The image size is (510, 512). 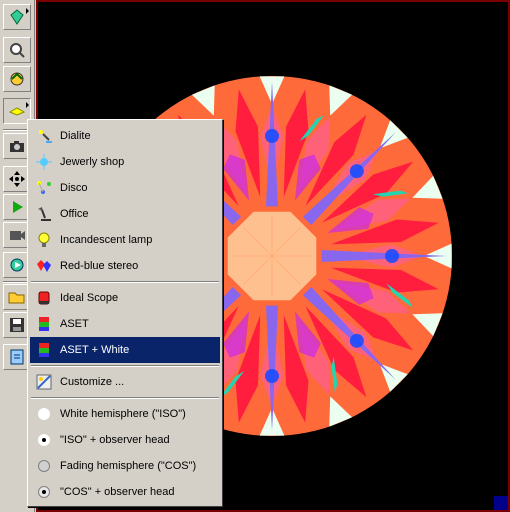 What do you see at coordinates (115, 440) in the screenshot?
I see `menu-item-label: "ISO" + observer head` at bounding box center [115, 440].